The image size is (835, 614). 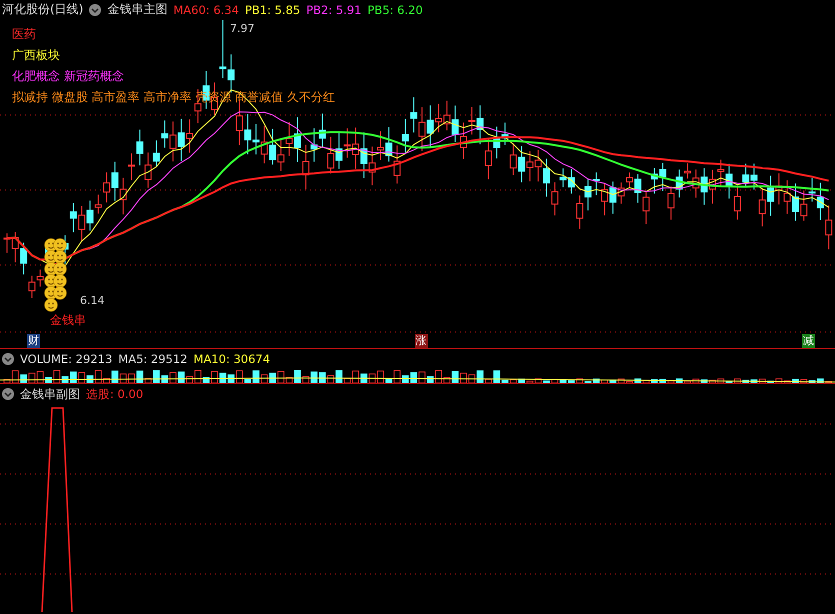 I want to click on indicator-reading: PB5: 6.20, so click(x=395, y=9).